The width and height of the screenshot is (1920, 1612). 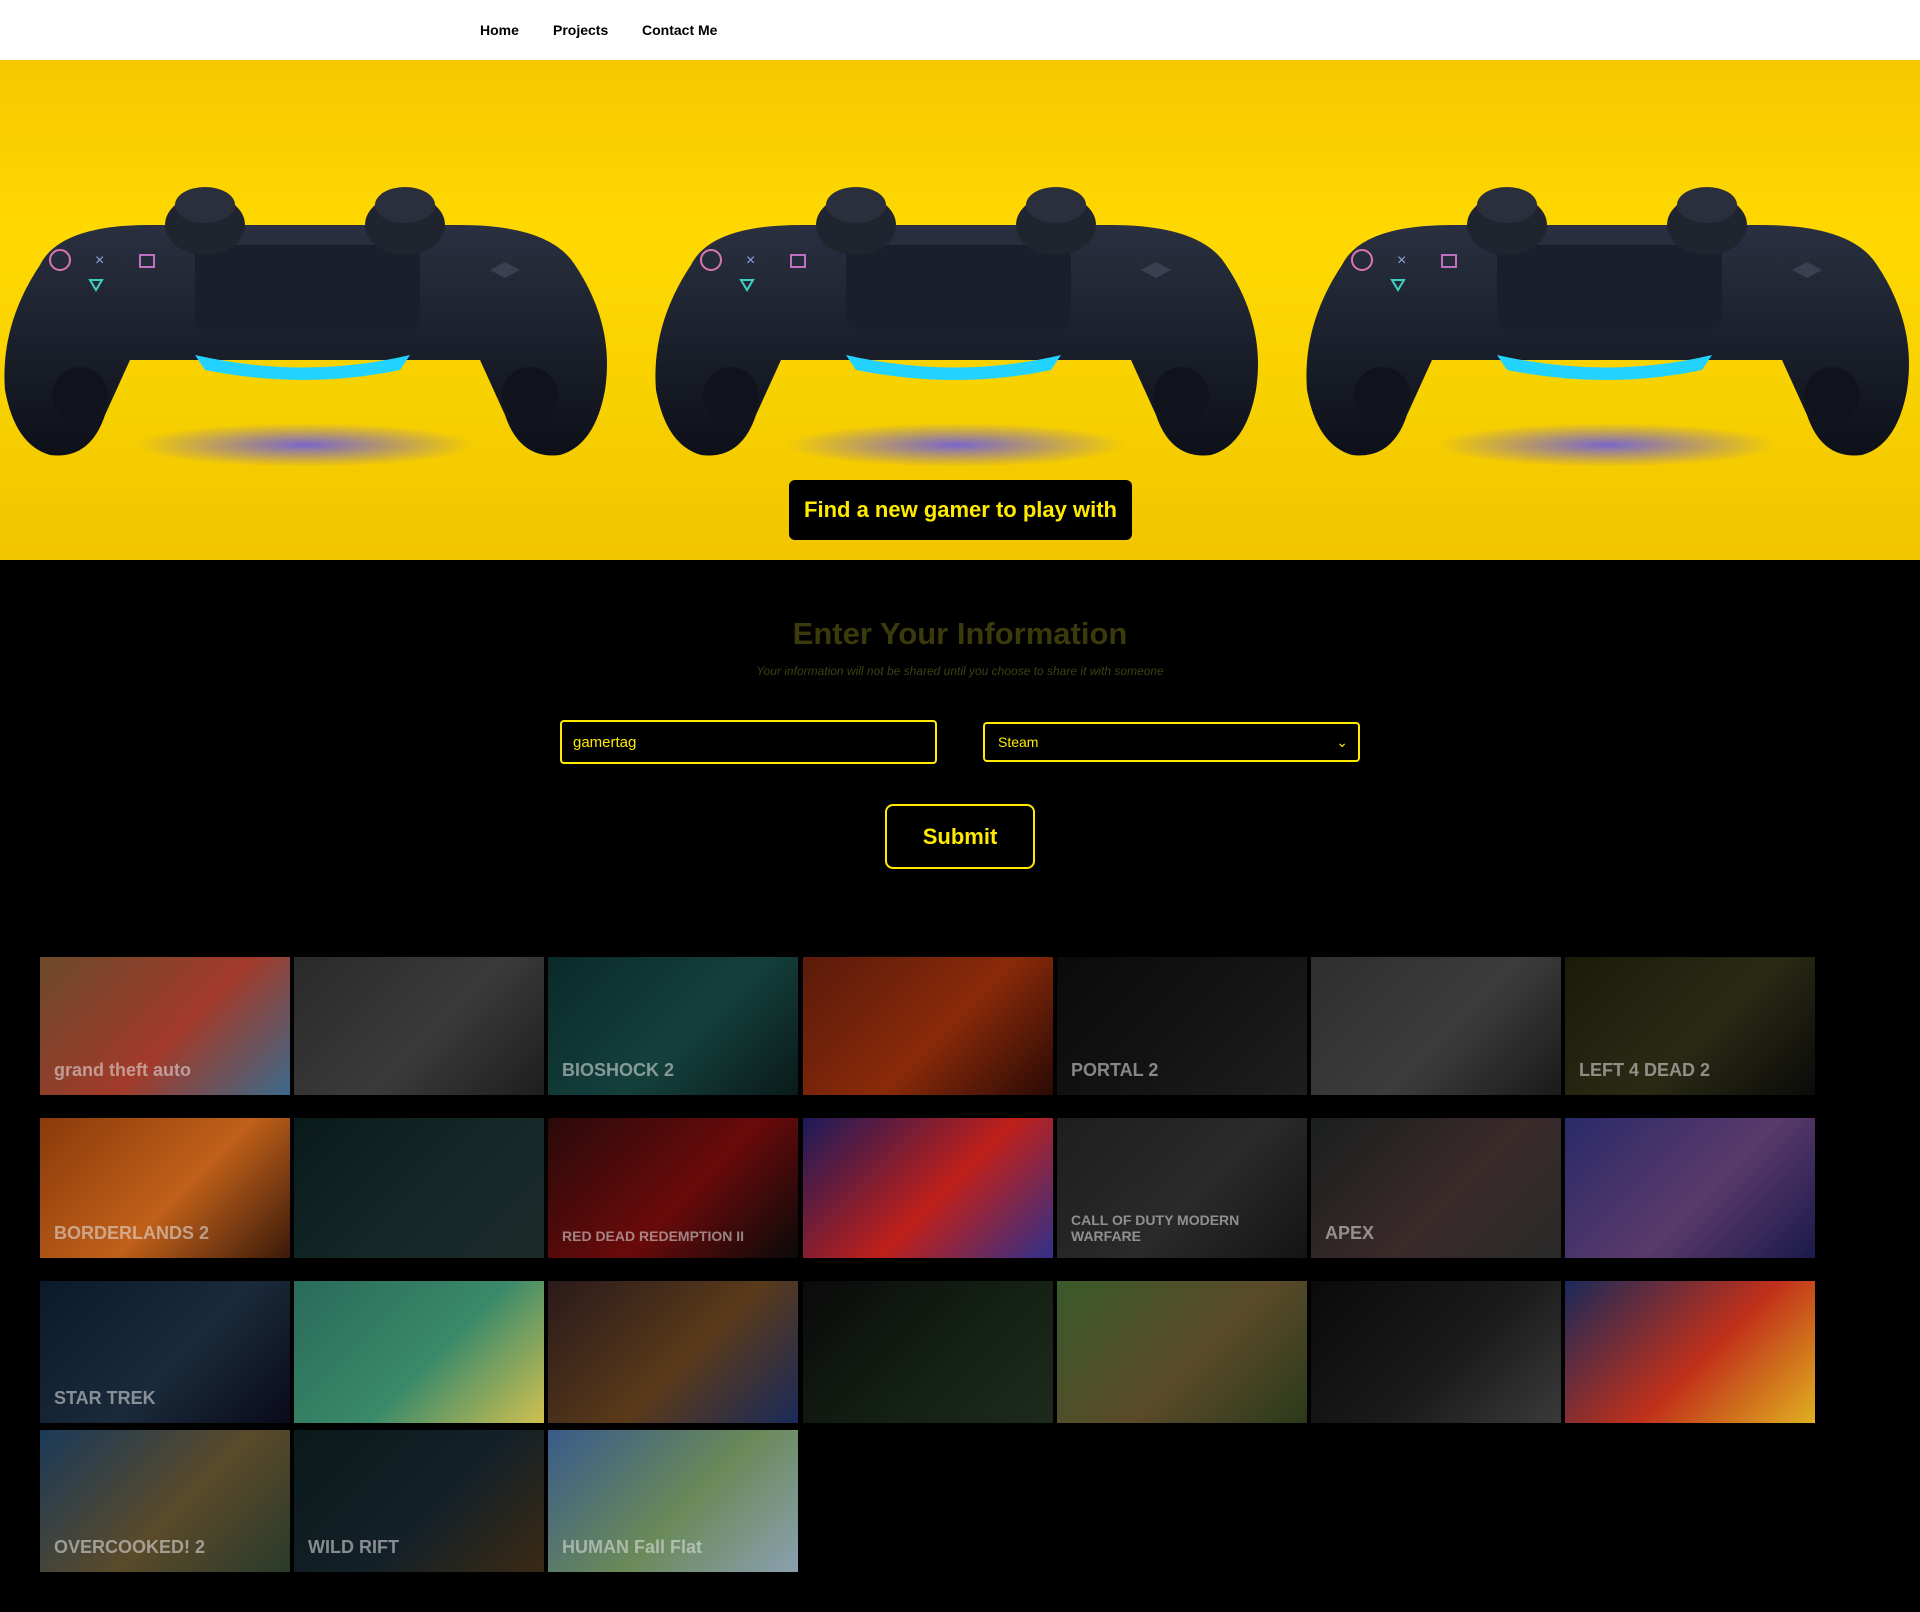 What do you see at coordinates (1155, 1228) in the screenshot?
I see `game-title-label: CALL OF DUTY MODERN WARFARE` at bounding box center [1155, 1228].